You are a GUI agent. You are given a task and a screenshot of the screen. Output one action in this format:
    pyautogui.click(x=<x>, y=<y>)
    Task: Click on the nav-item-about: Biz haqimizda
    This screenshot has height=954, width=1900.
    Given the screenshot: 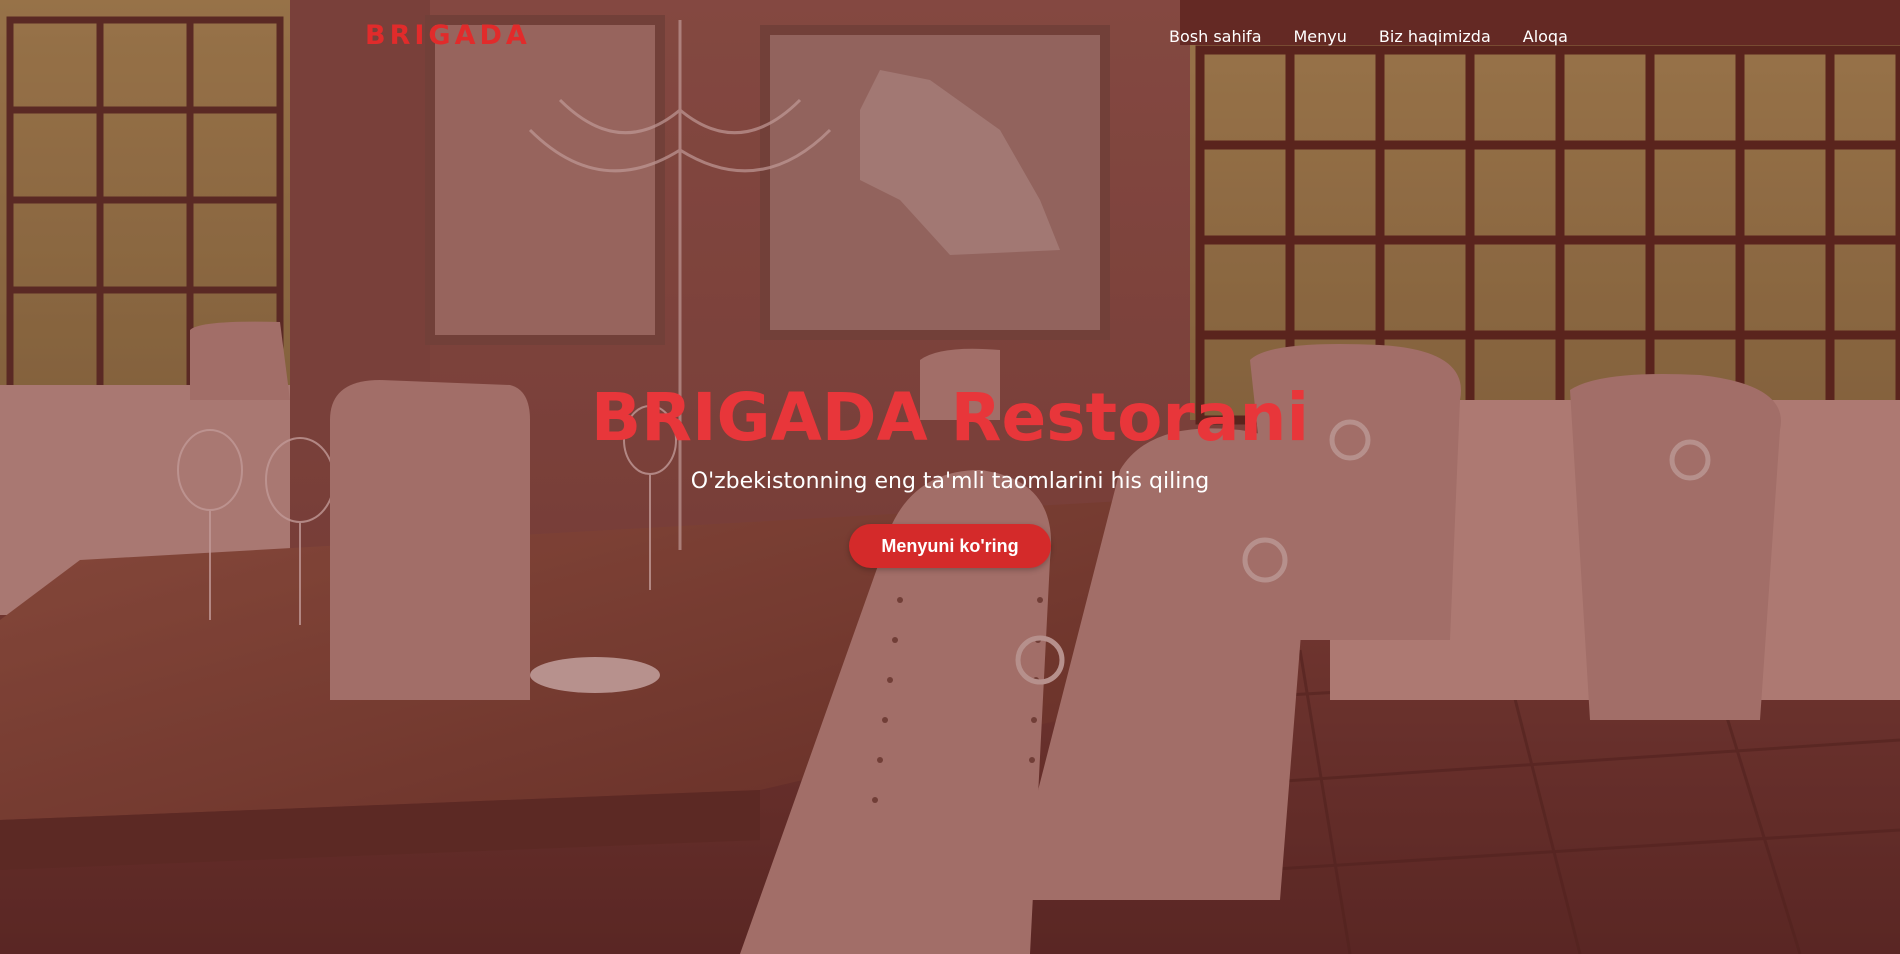 What is the action you would take?
    pyautogui.click(x=1435, y=36)
    